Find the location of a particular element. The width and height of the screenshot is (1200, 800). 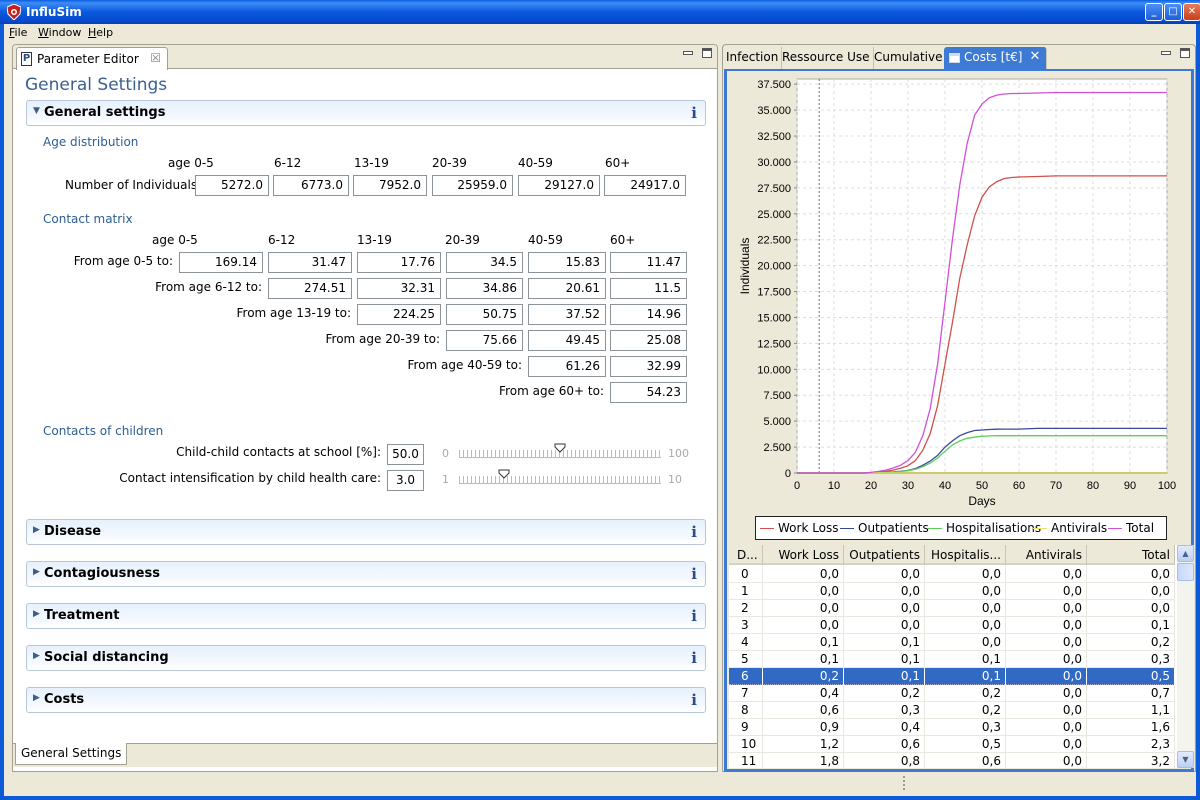

table-row: 6 0,2 0,1 0,1 0,0 0,5 is located at coordinates (952, 676).